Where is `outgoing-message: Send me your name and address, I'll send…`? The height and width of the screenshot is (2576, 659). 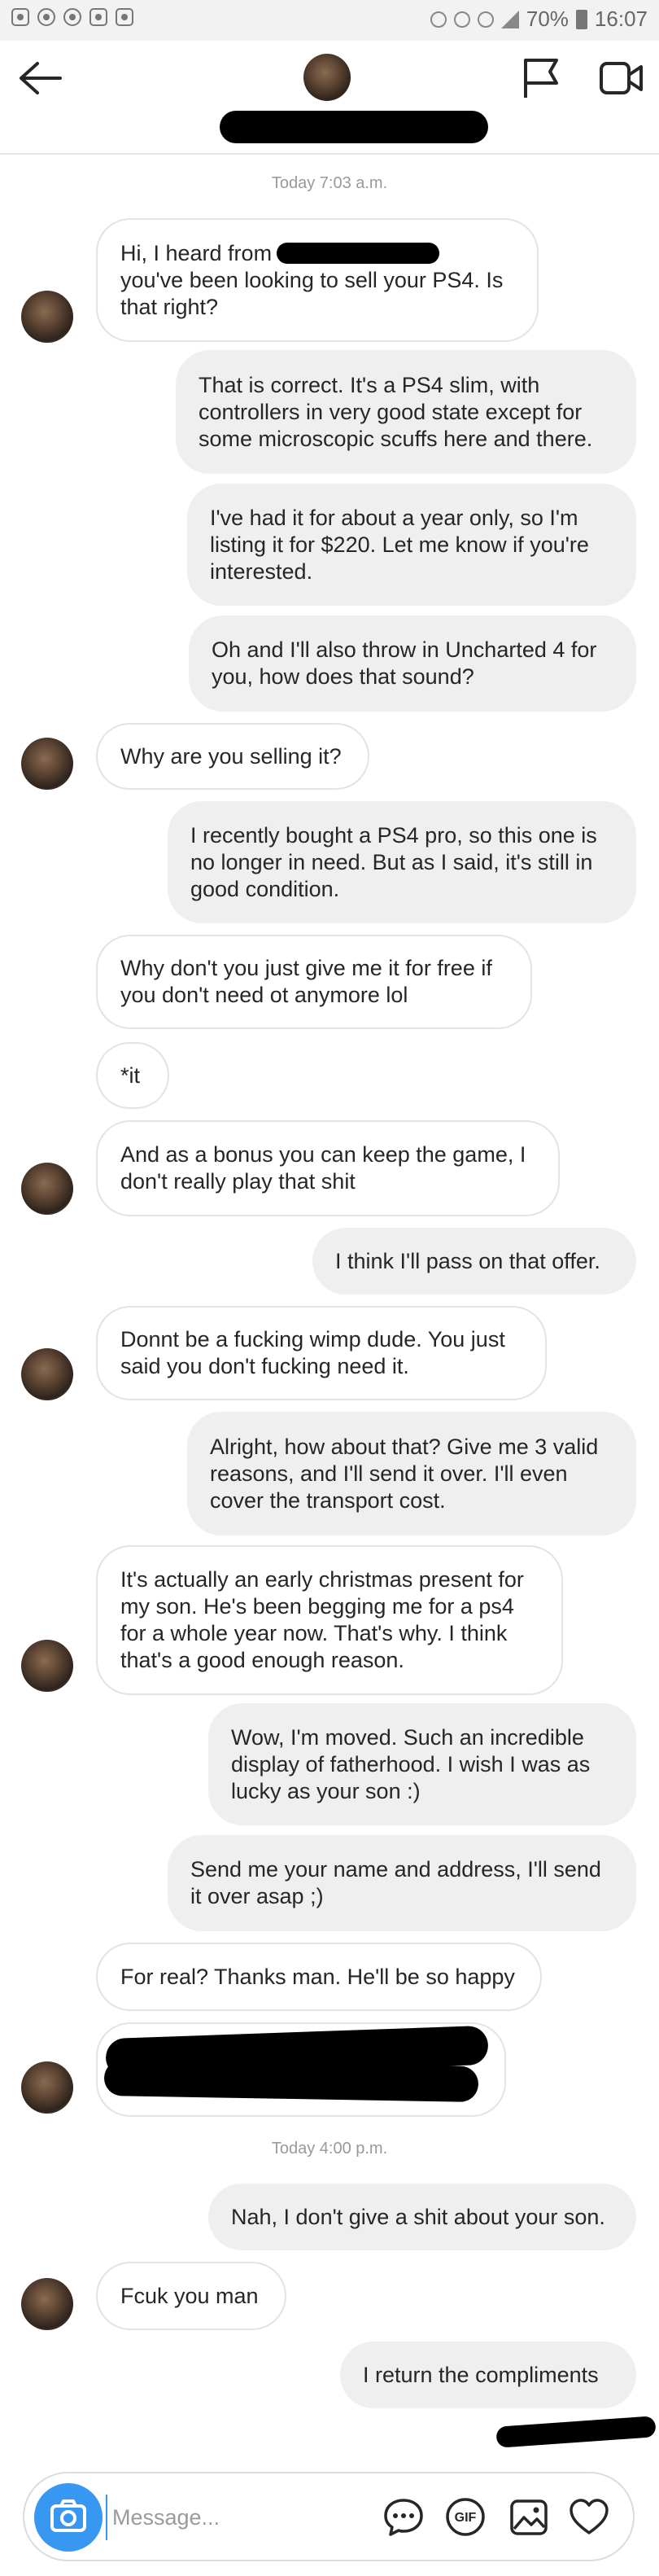 outgoing-message: Send me your name and address, I'll send… is located at coordinates (402, 1883).